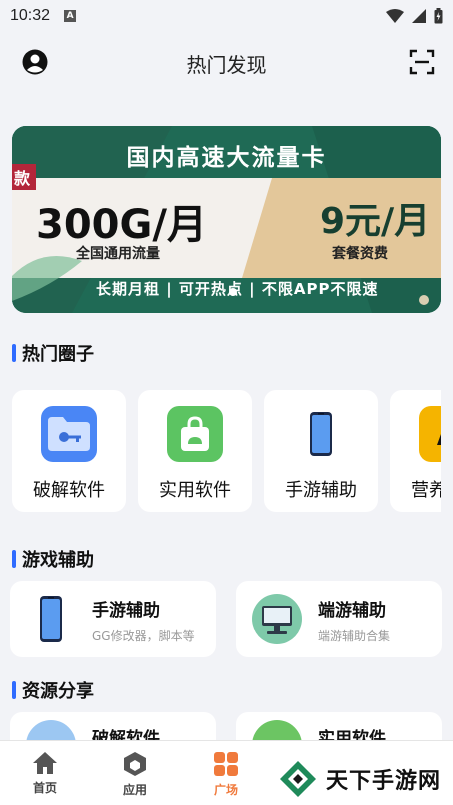  What do you see at coordinates (360, 254) in the screenshot?
I see `banner-right-sub: 套餐资费` at bounding box center [360, 254].